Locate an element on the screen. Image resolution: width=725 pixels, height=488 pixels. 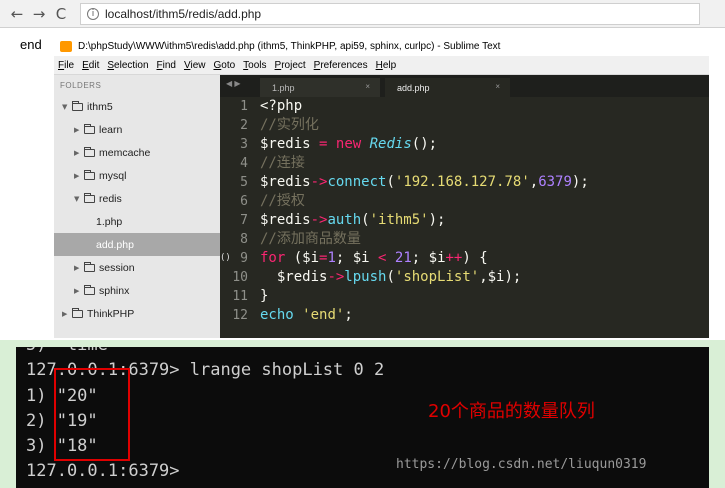
line-number: 2 is located at coordinates (238, 125).